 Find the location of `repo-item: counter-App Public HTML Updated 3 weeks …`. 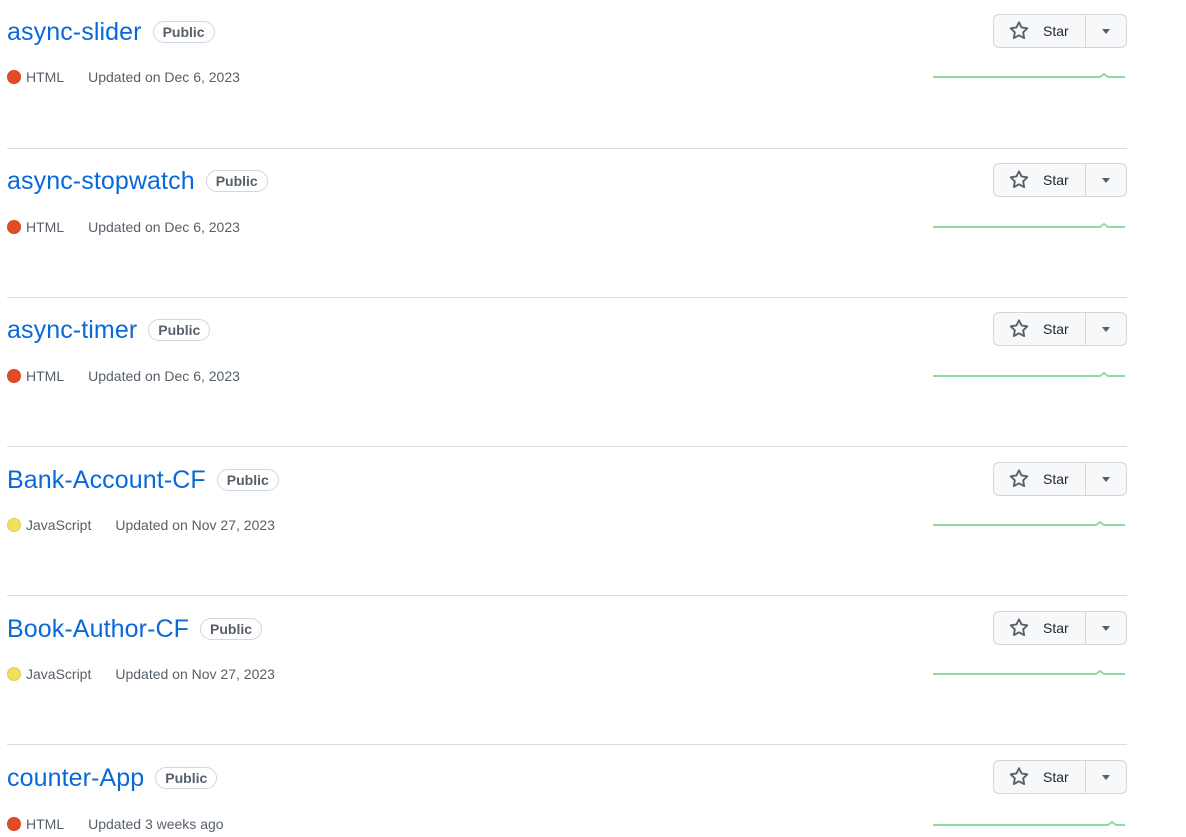

repo-item: counter-App Public HTML Updated 3 weeks … is located at coordinates (563, 791).